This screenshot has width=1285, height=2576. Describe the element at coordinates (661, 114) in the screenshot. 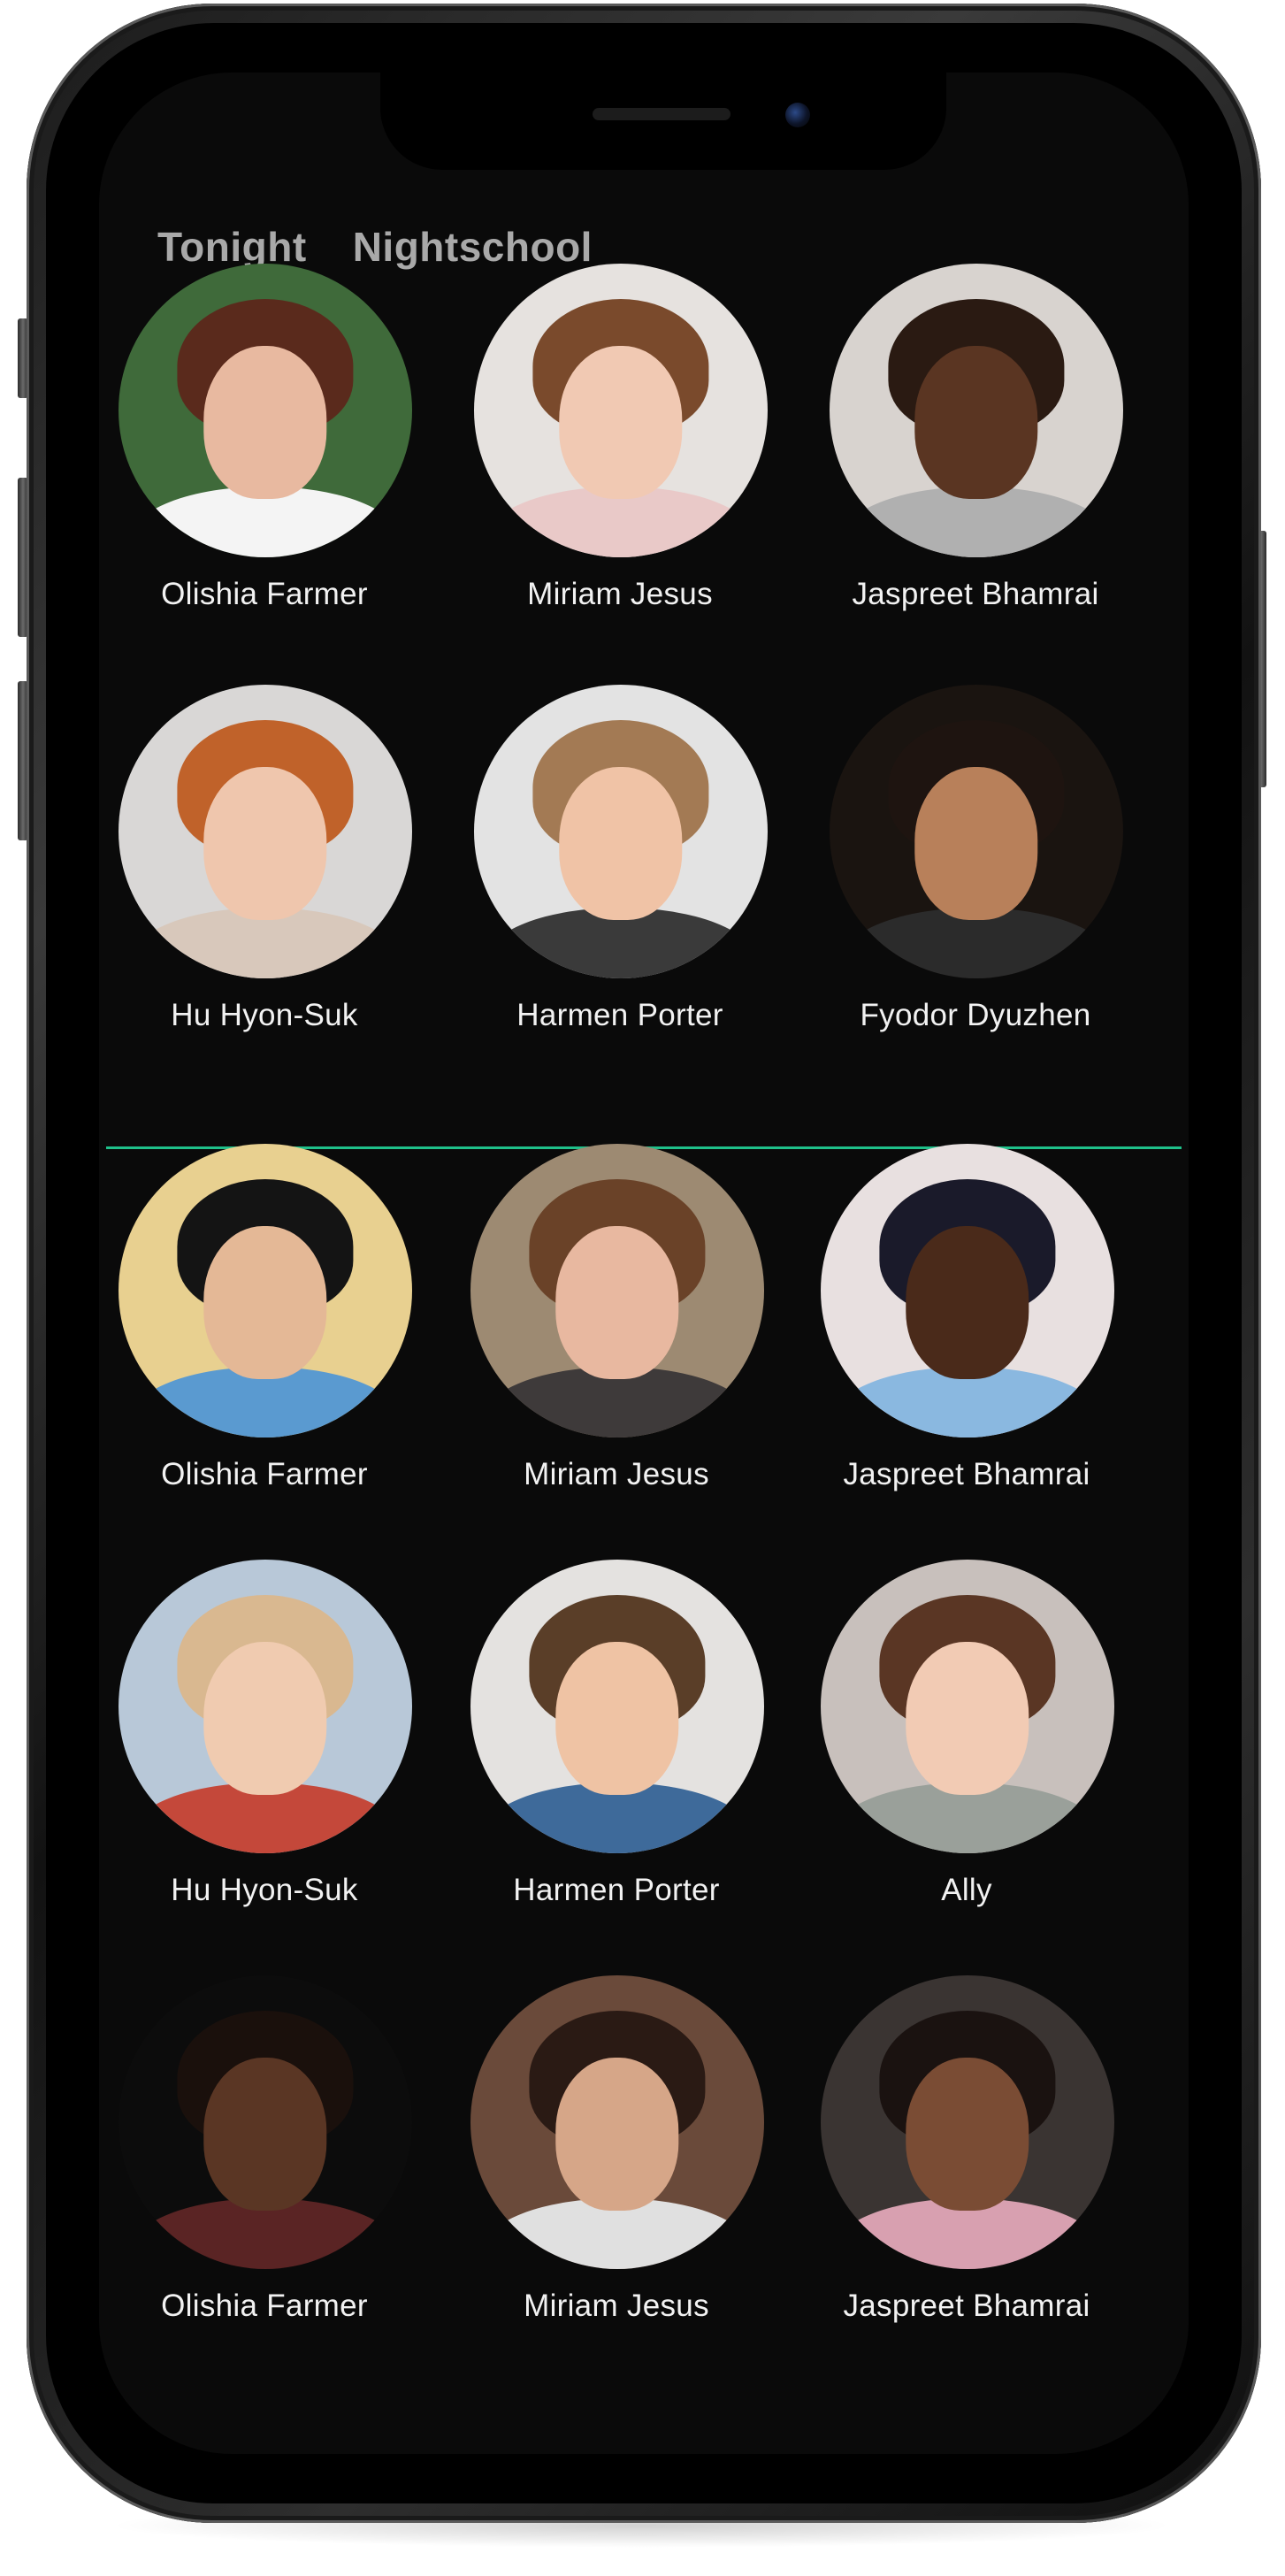

I see `earpiece-speaker` at that location.